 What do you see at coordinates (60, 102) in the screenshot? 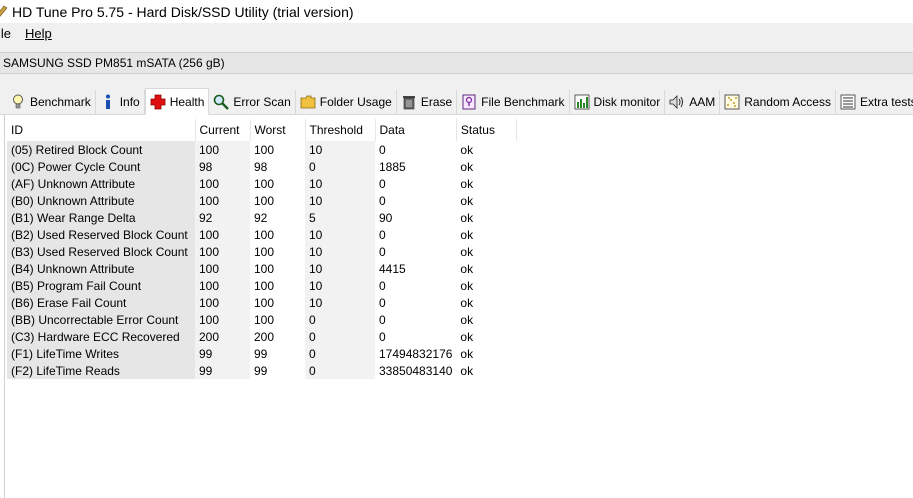
I see `tab-label: Benchmark` at bounding box center [60, 102].